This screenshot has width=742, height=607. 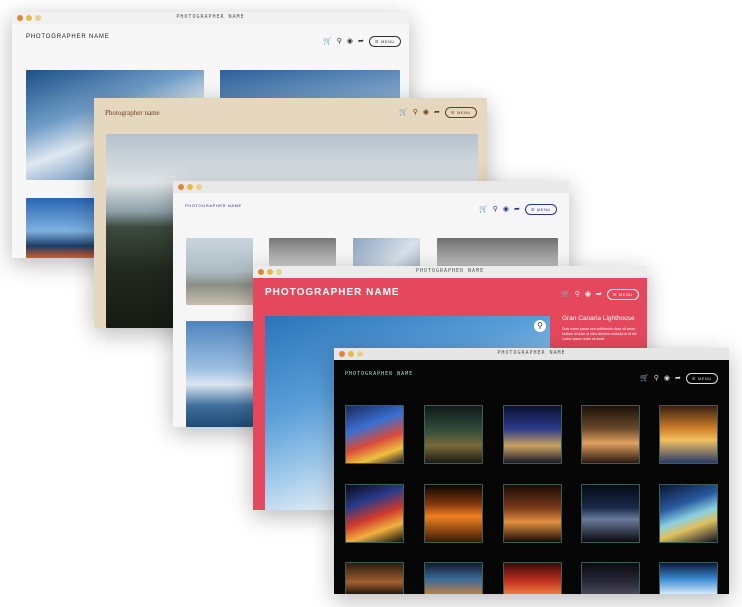 What do you see at coordinates (540, 326) in the screenshot?
I see `zoom-icon: ⚲` at bounding box center [540, 326].